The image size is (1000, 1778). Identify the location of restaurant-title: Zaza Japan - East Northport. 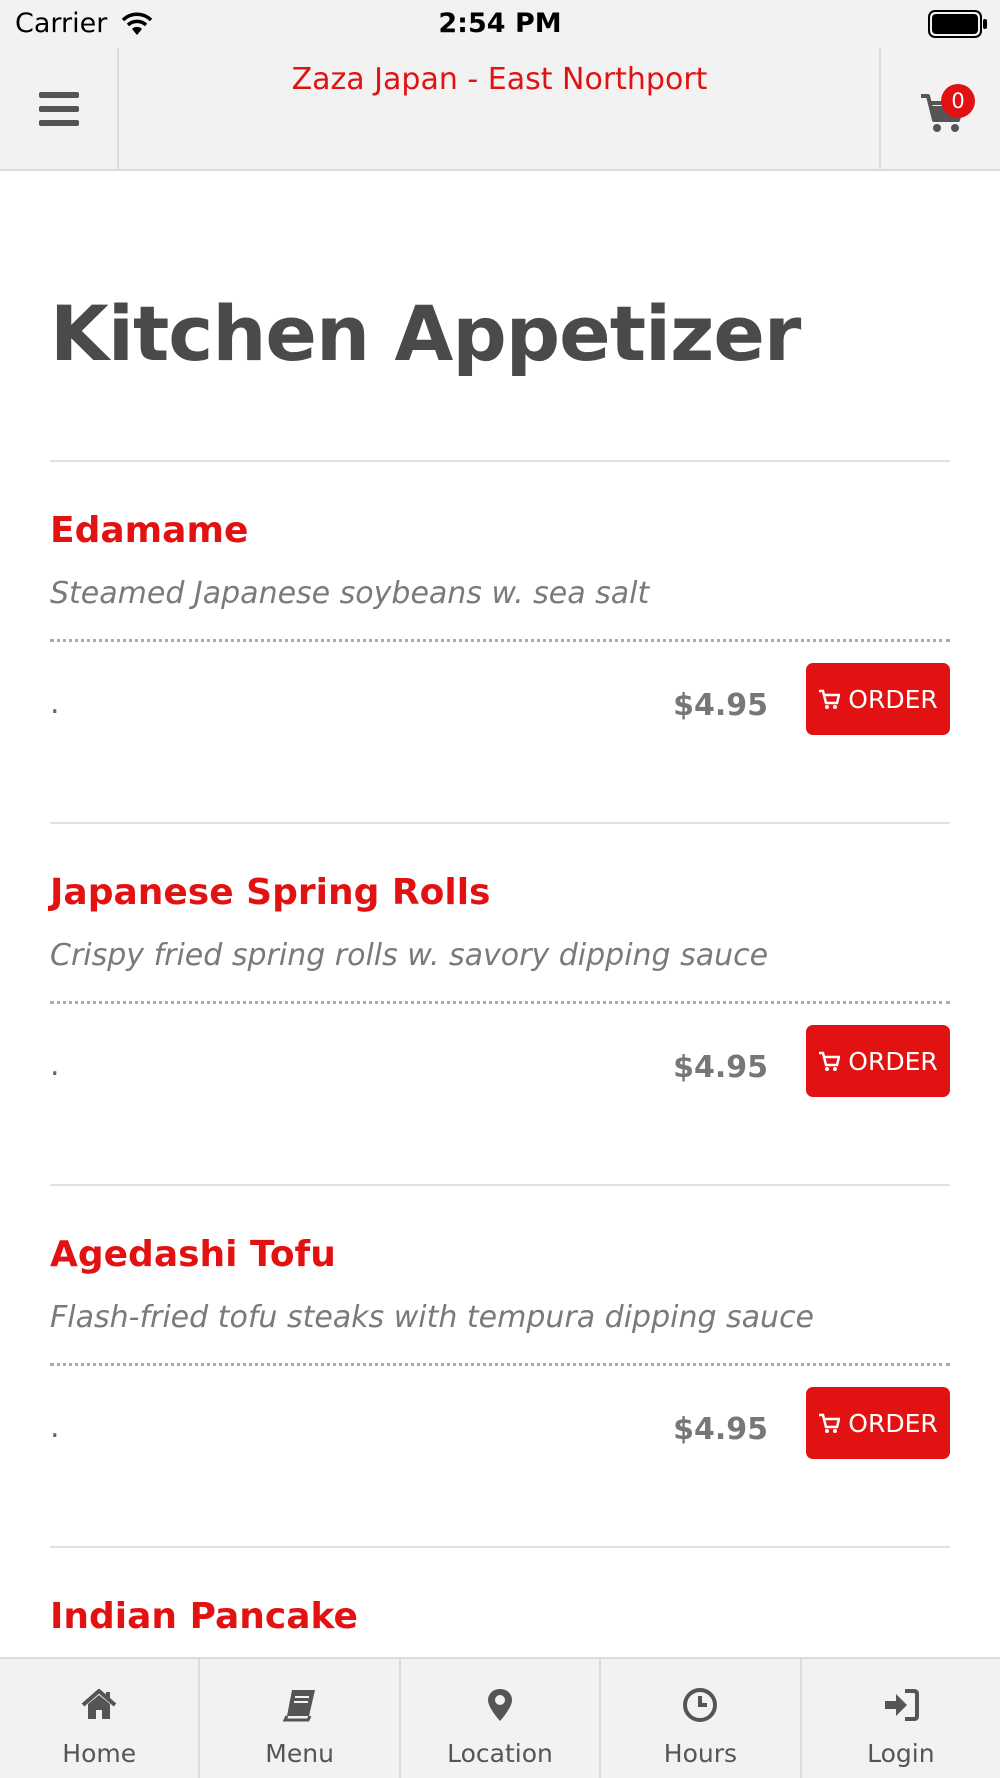
(499, 79).